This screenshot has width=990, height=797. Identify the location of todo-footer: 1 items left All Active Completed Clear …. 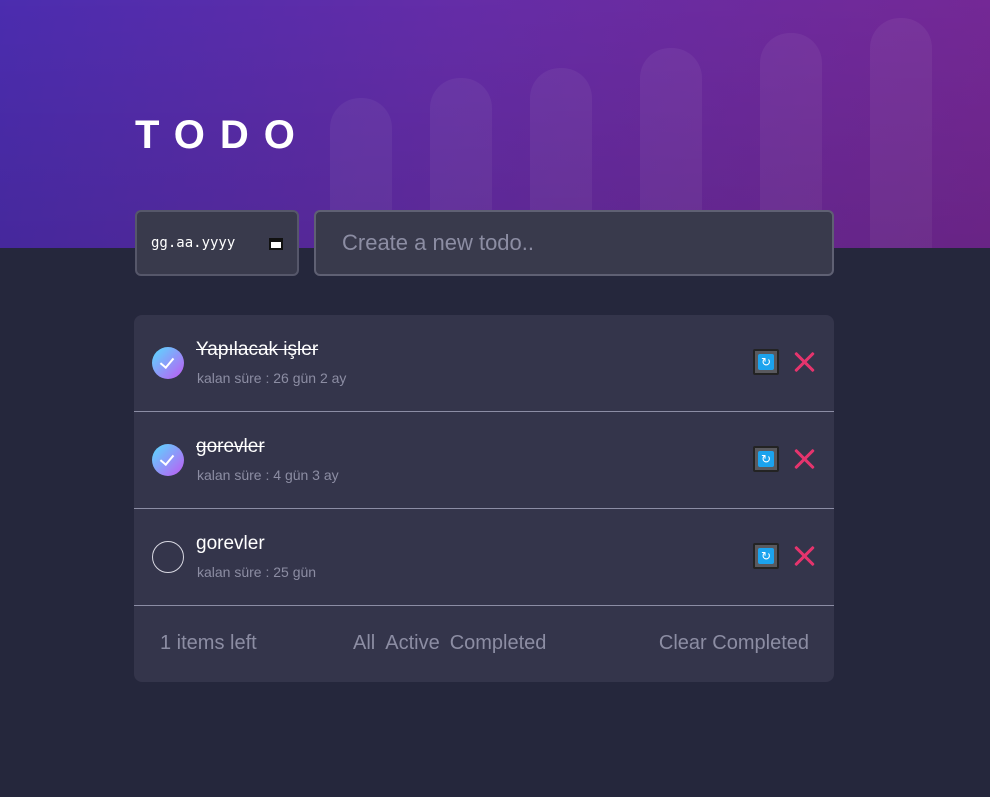
(484, 644).